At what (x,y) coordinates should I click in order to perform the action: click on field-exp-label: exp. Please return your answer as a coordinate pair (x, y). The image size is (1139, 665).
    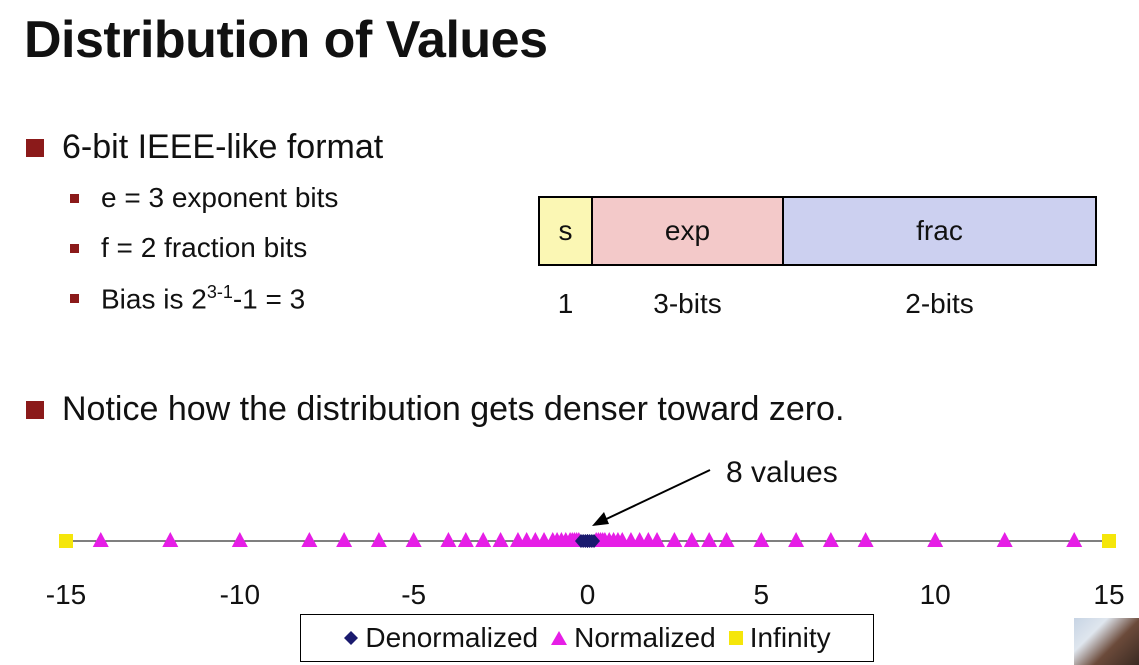
    Looking at the image, I should click on (687, 230).